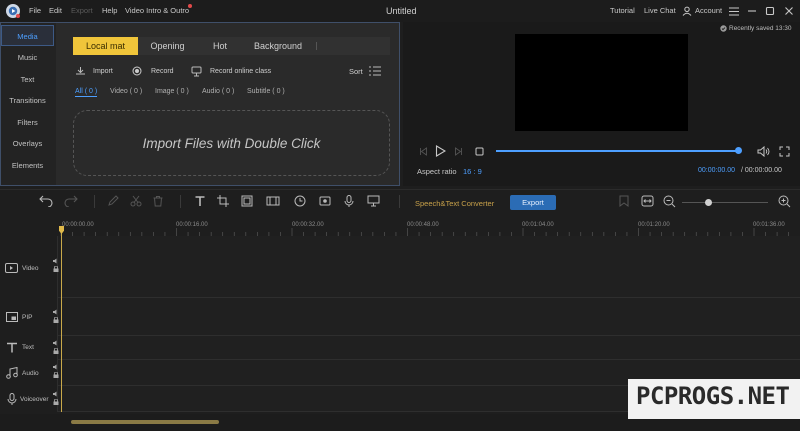  What do you see at coordinates (30, 373) in the screenshot?
I see `track-label-audio: Audio` at bounding box center [30, 373].